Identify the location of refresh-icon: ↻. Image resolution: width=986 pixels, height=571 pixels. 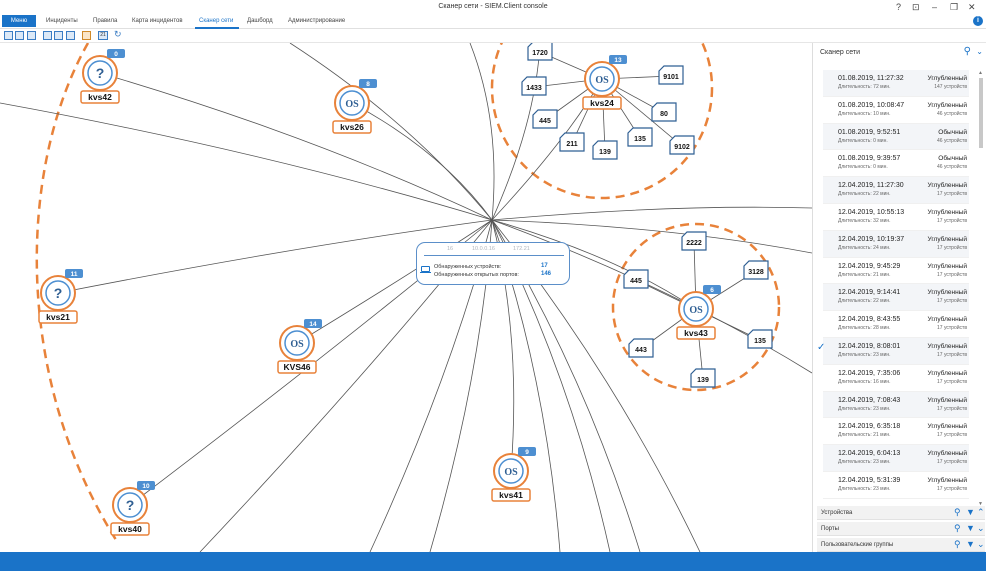
(118, 34).